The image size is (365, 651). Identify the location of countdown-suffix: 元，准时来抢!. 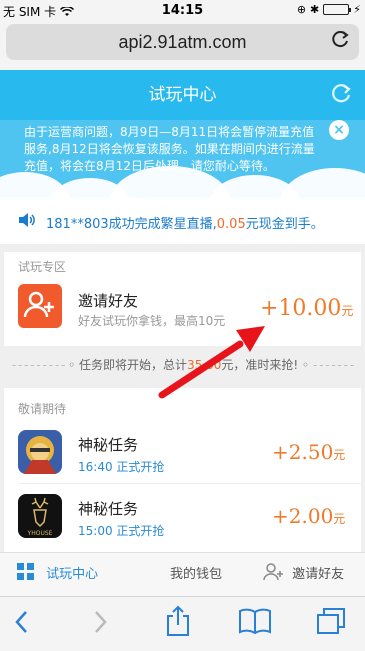
(260, 365).